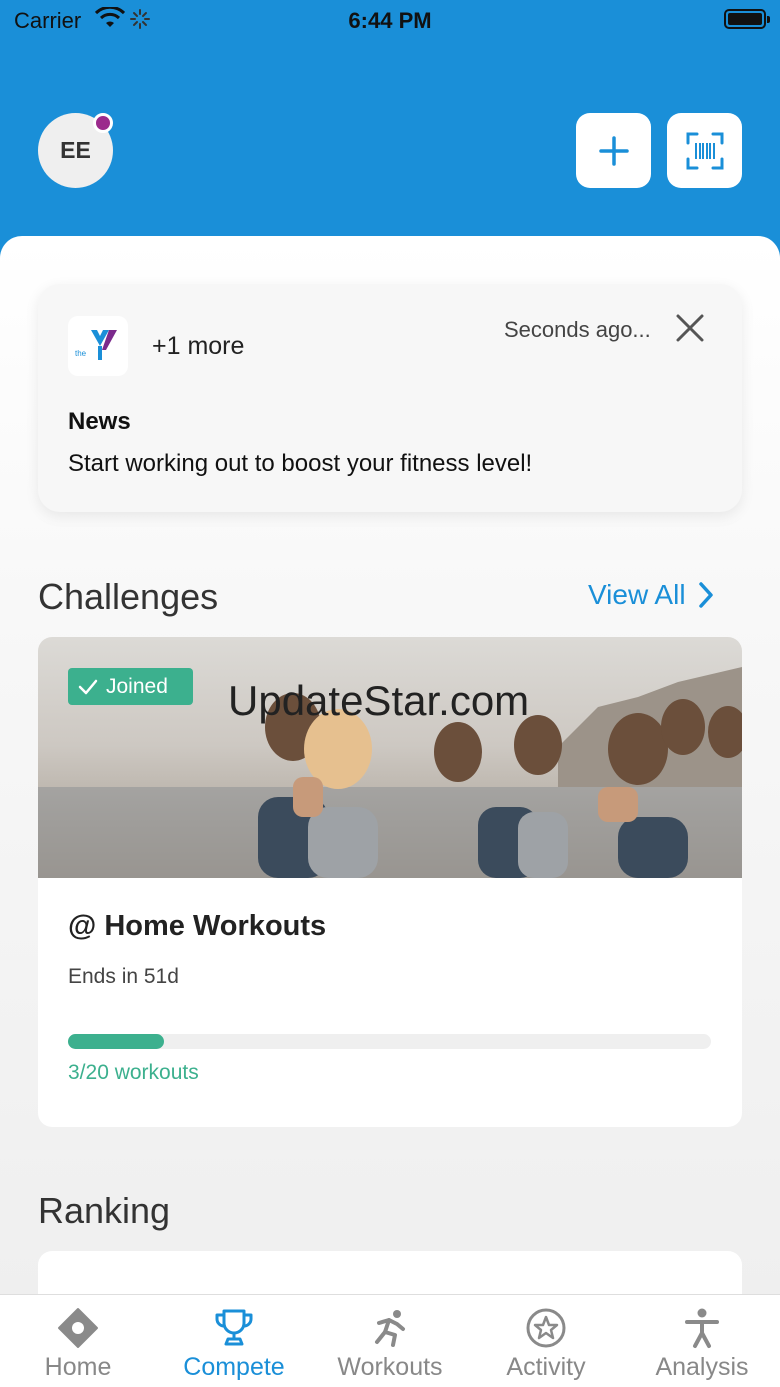 This screenshot has width=780, height=1387. Describe the element at coordinates (389, 1041) in the screenshot. I see `progress-bar` at that location.